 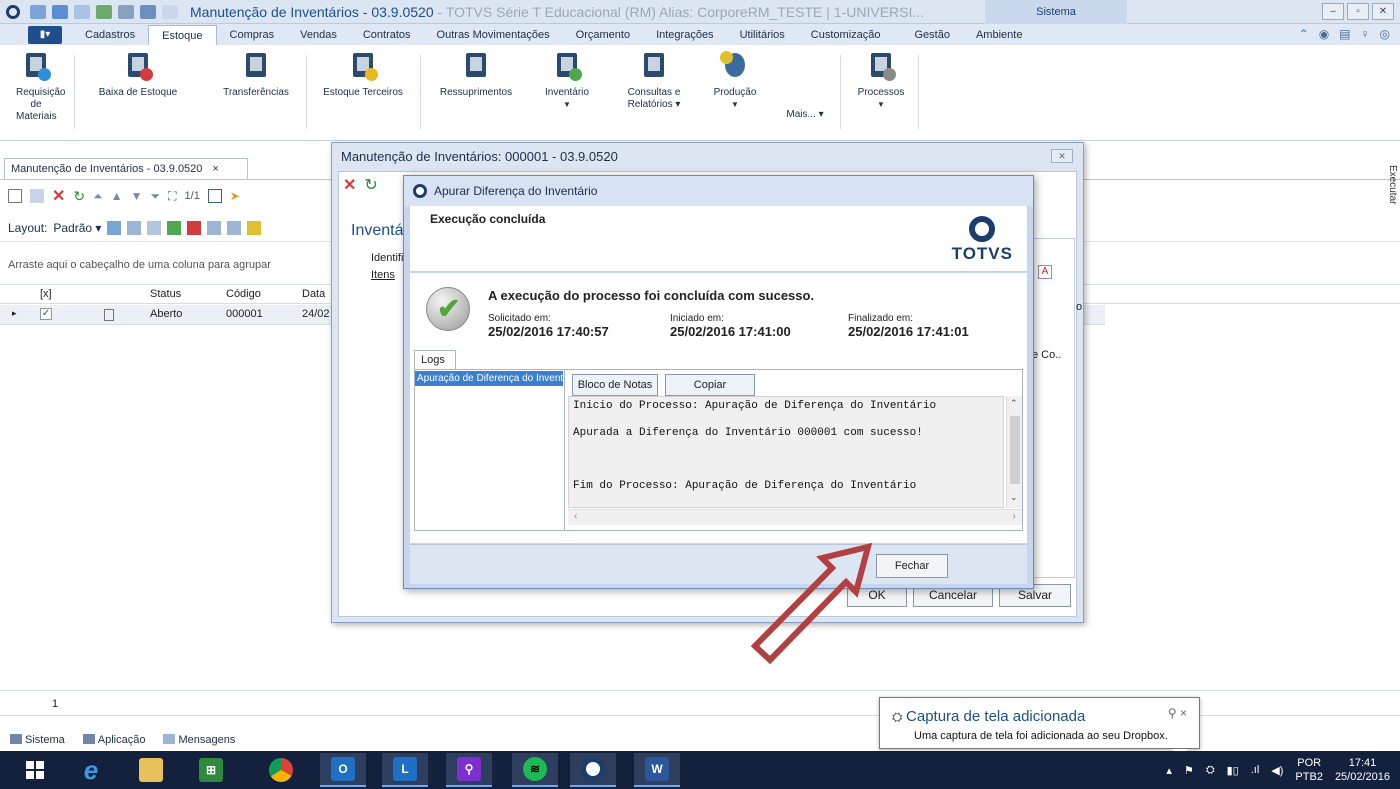 What do you see at coordinates (172, 196) in the screenshot?
I see `binoculars-icon: ⛶` at bounding box center [172, 196].